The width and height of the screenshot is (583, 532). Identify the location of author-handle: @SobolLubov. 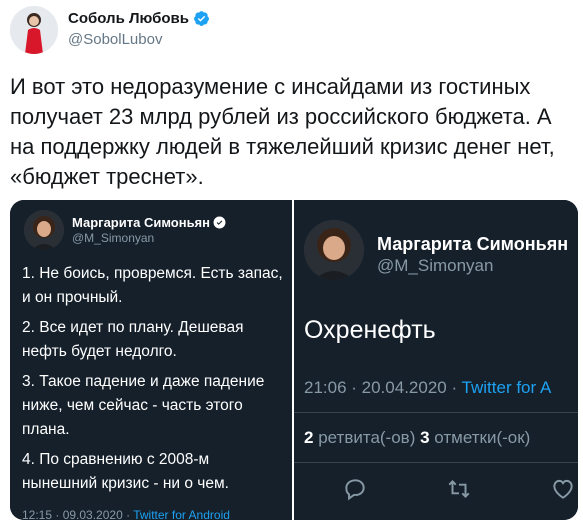
(115, 39).